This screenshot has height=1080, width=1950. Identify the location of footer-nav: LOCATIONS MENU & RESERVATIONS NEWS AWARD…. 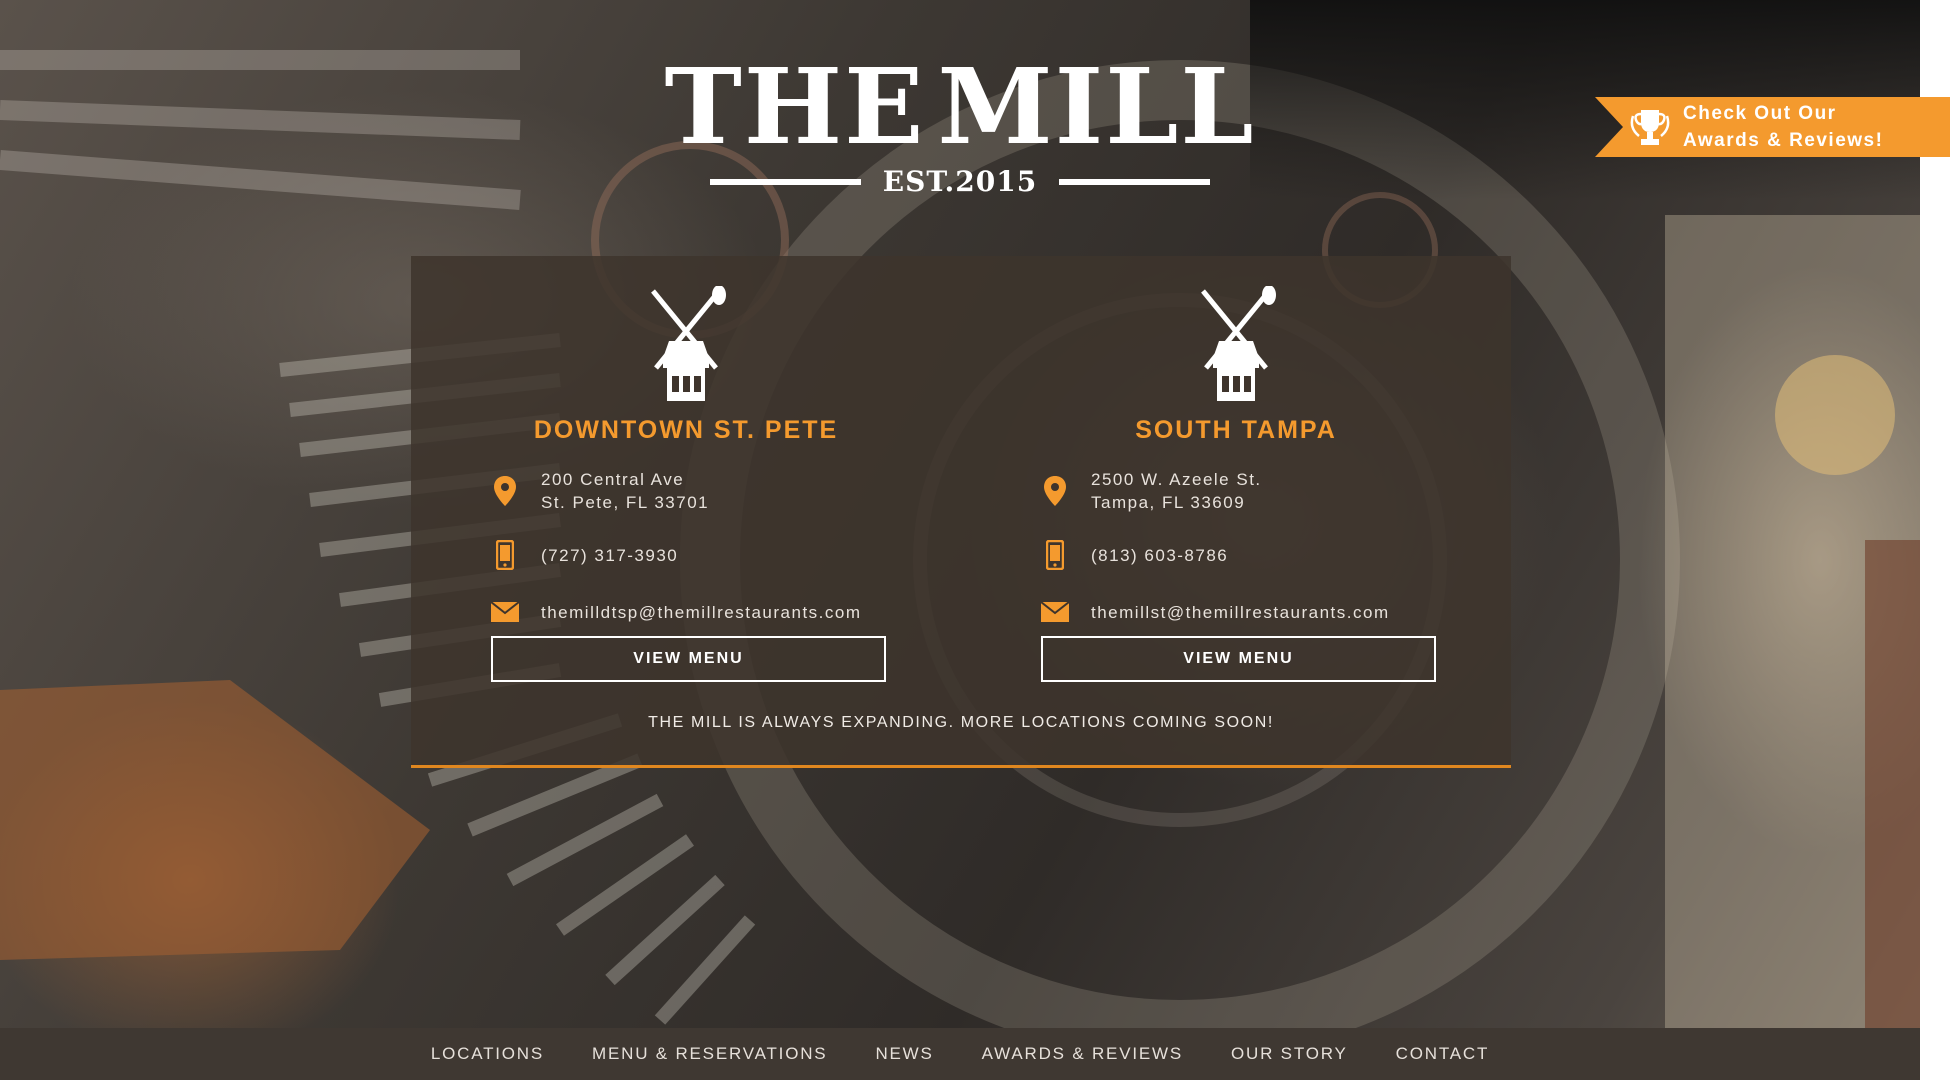
(960, 1054).